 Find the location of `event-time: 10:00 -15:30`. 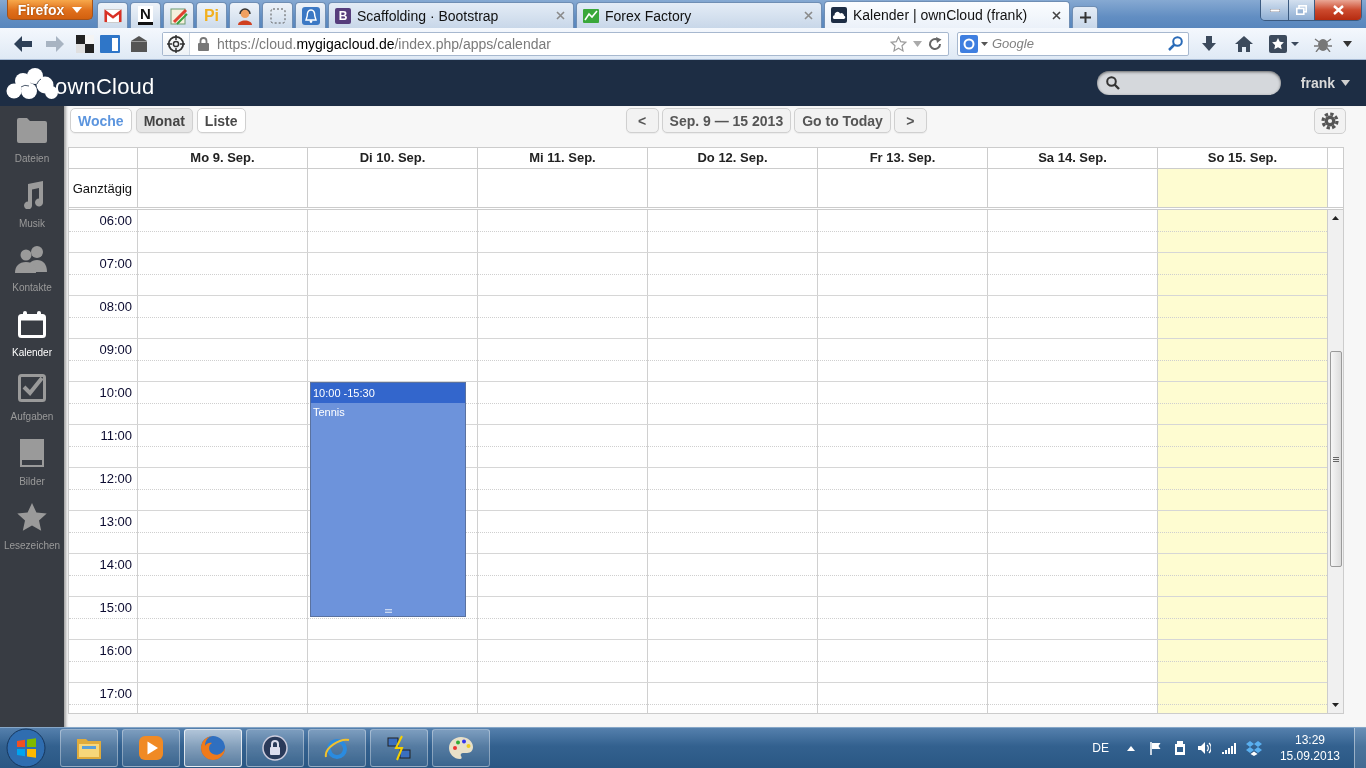

event-time: 10:00 -15:30 is located at coordinates (388, 393).